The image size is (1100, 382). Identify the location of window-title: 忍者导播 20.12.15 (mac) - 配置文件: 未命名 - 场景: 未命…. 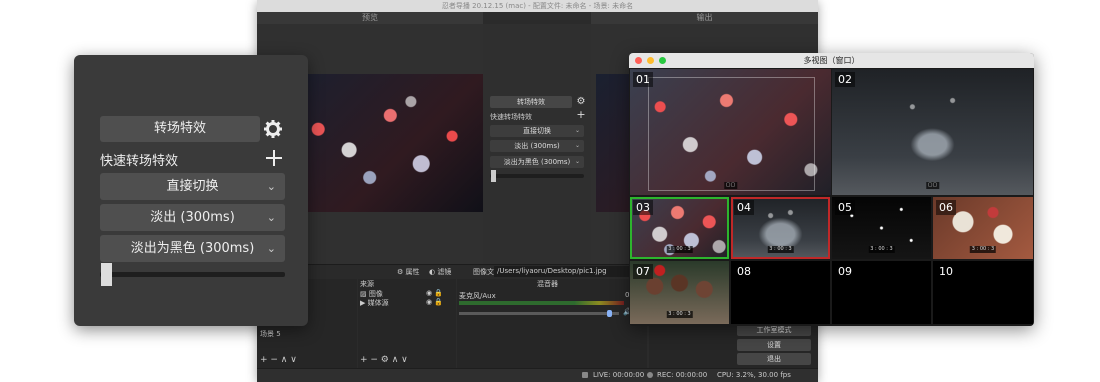
(537, 6).